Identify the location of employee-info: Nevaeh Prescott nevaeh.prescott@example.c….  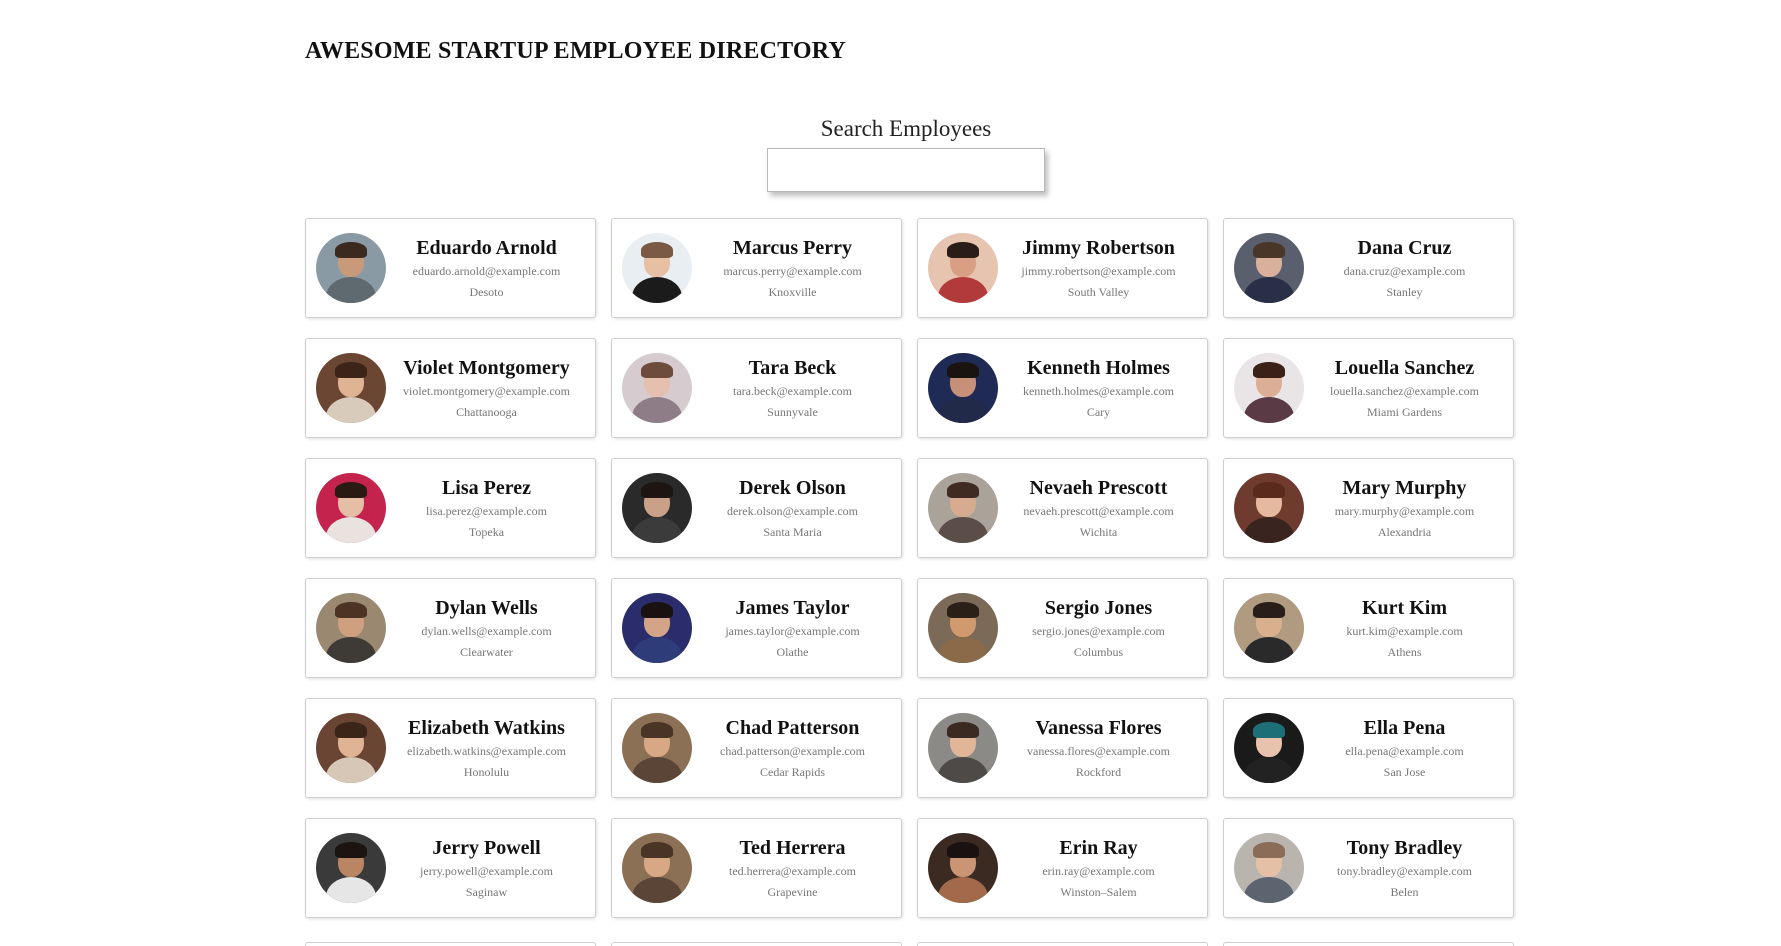
(1102, 508).